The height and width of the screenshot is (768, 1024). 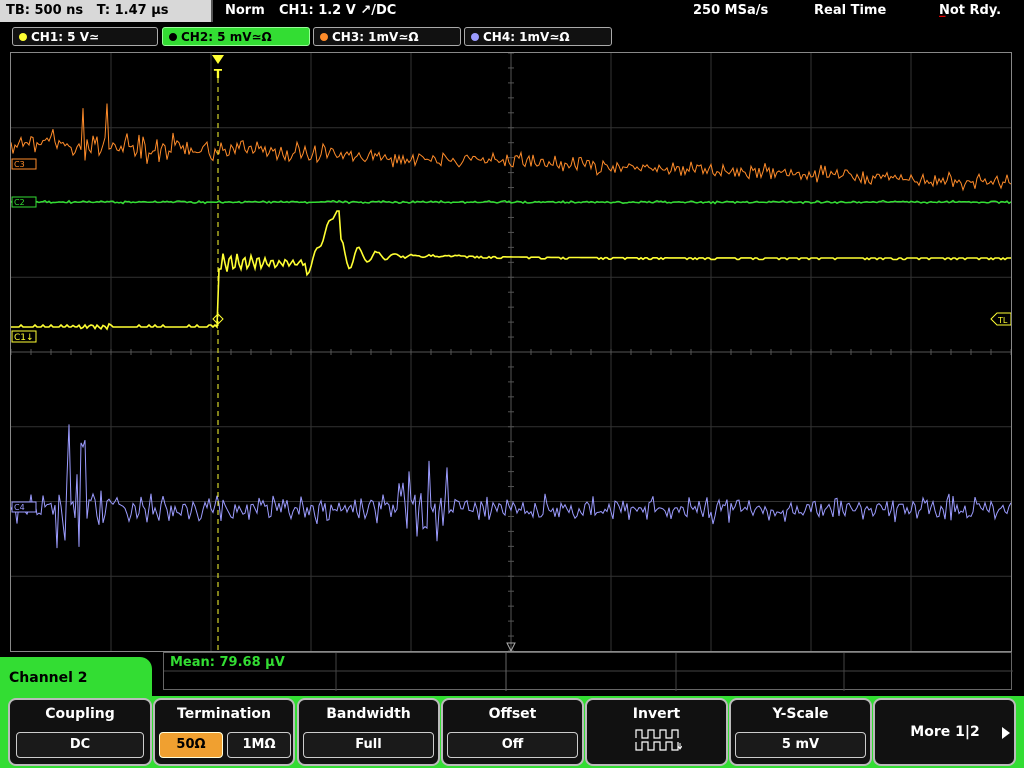 I want to click on sample-rate-label: 250 MSa/s, so click(x=731, y=10).